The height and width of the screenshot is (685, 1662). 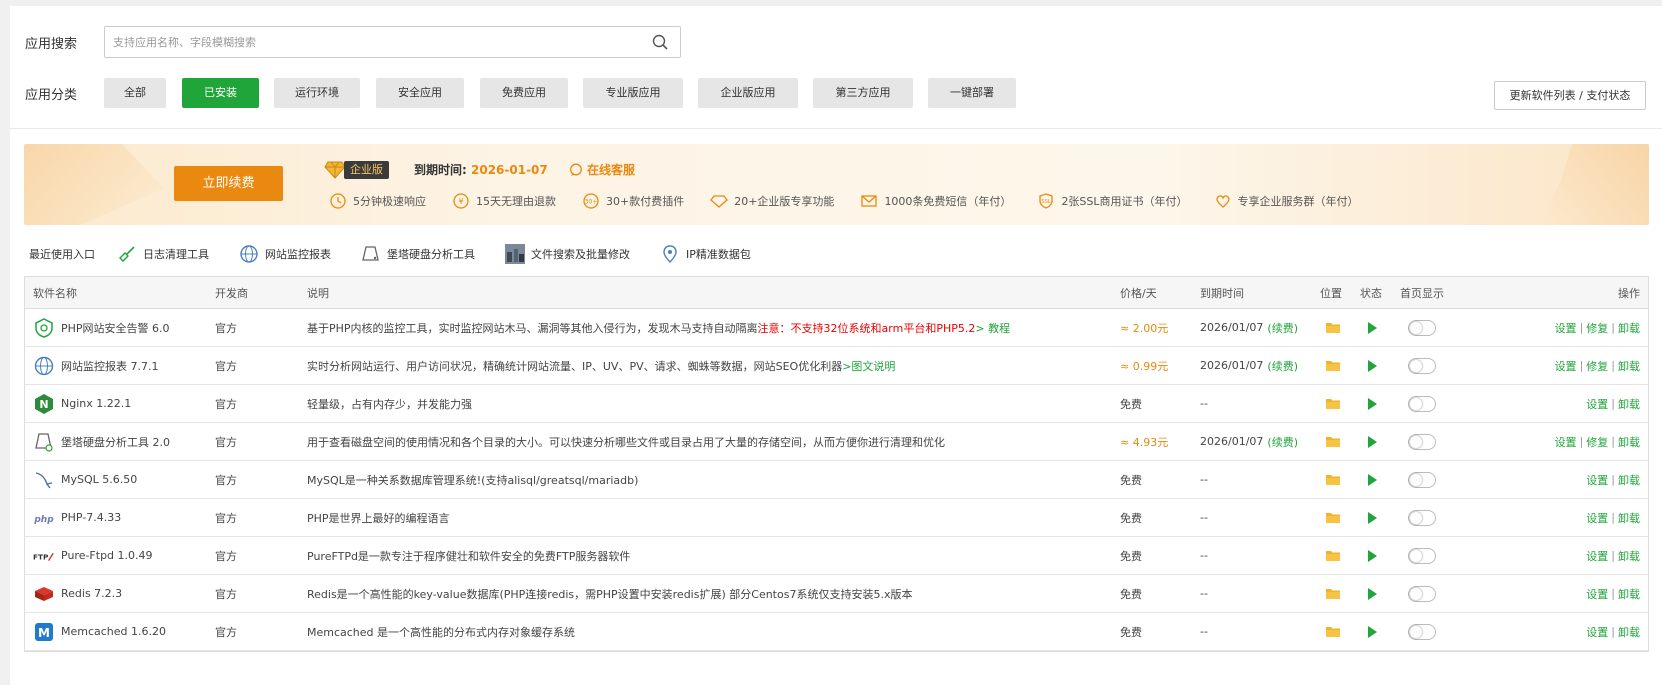 I want to click on recent-item-ip-data: IP精准数据包, so click(x=705, y=254).